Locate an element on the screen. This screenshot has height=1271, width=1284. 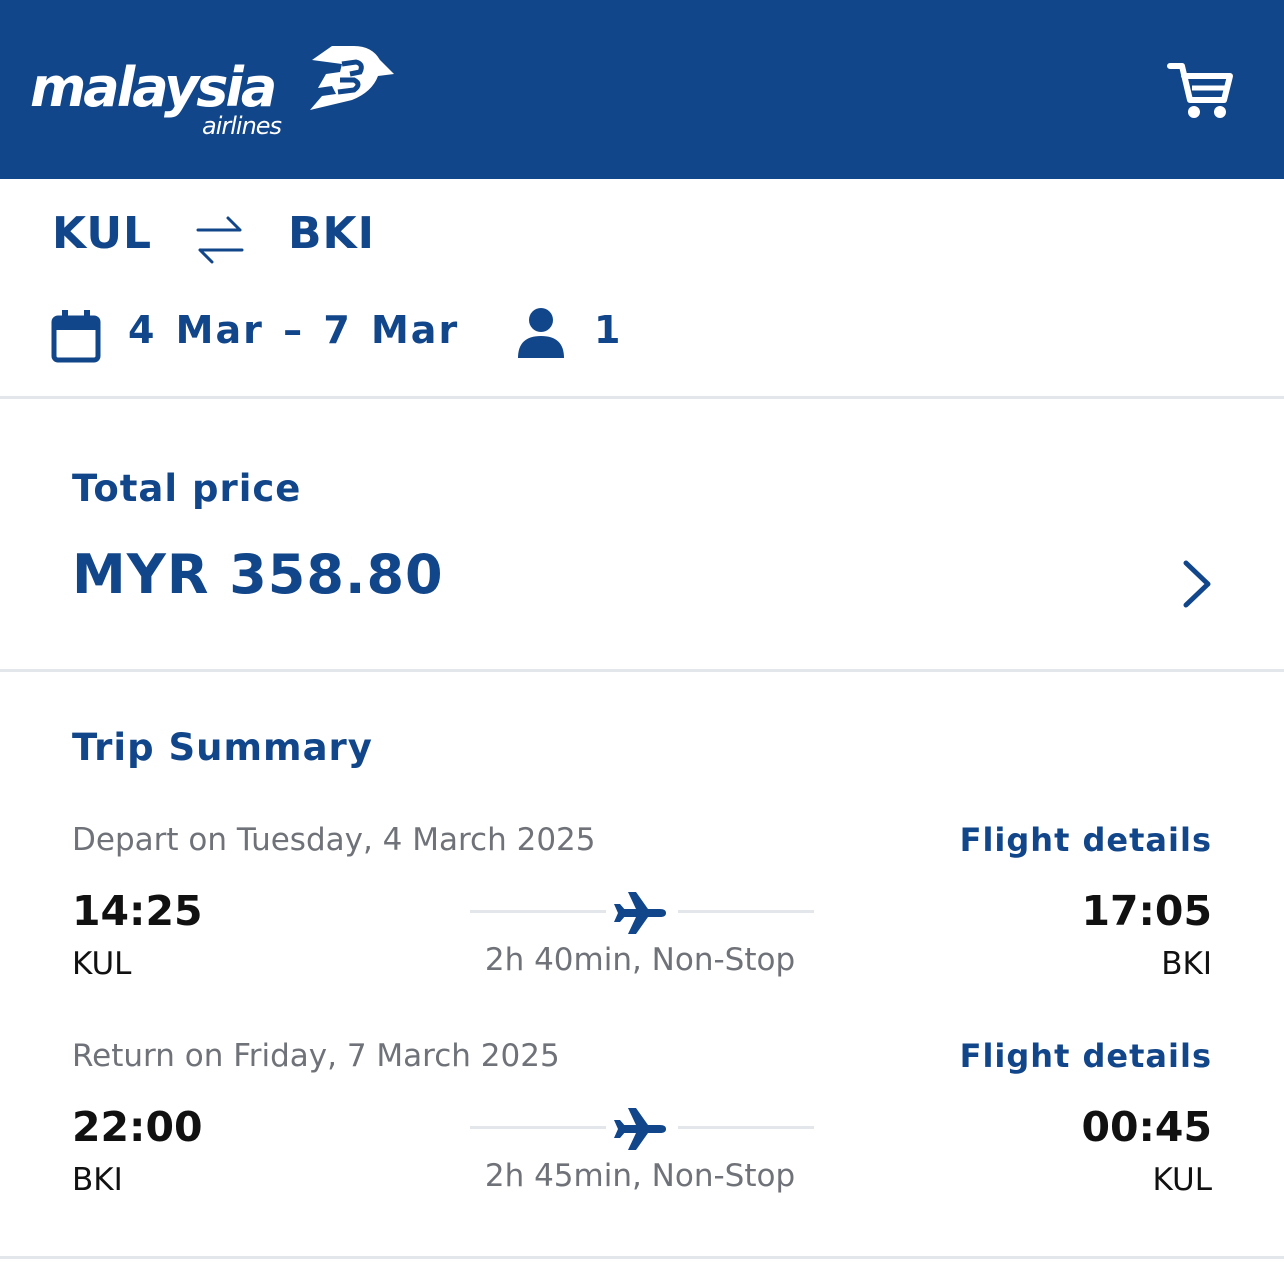
departure-airport: BKI is located at coordinates (97, 1180).